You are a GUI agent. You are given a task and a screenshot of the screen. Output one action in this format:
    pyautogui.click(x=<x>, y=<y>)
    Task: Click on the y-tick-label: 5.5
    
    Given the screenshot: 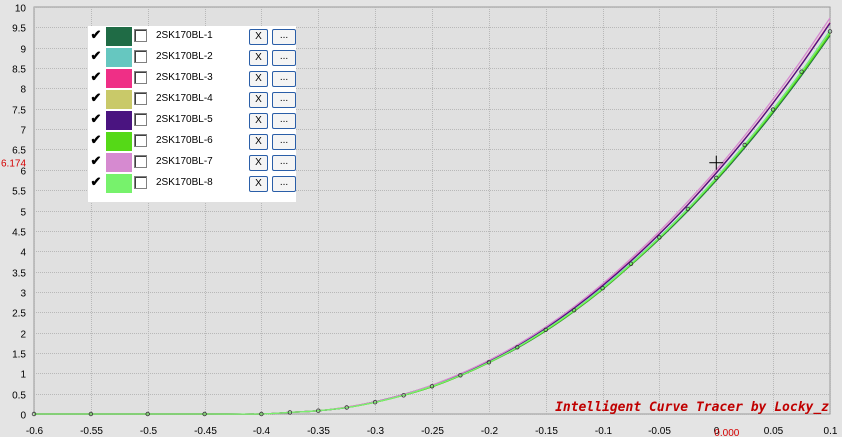 What is the action you would take?
    pyautogui.click(x=19, y=192)
    